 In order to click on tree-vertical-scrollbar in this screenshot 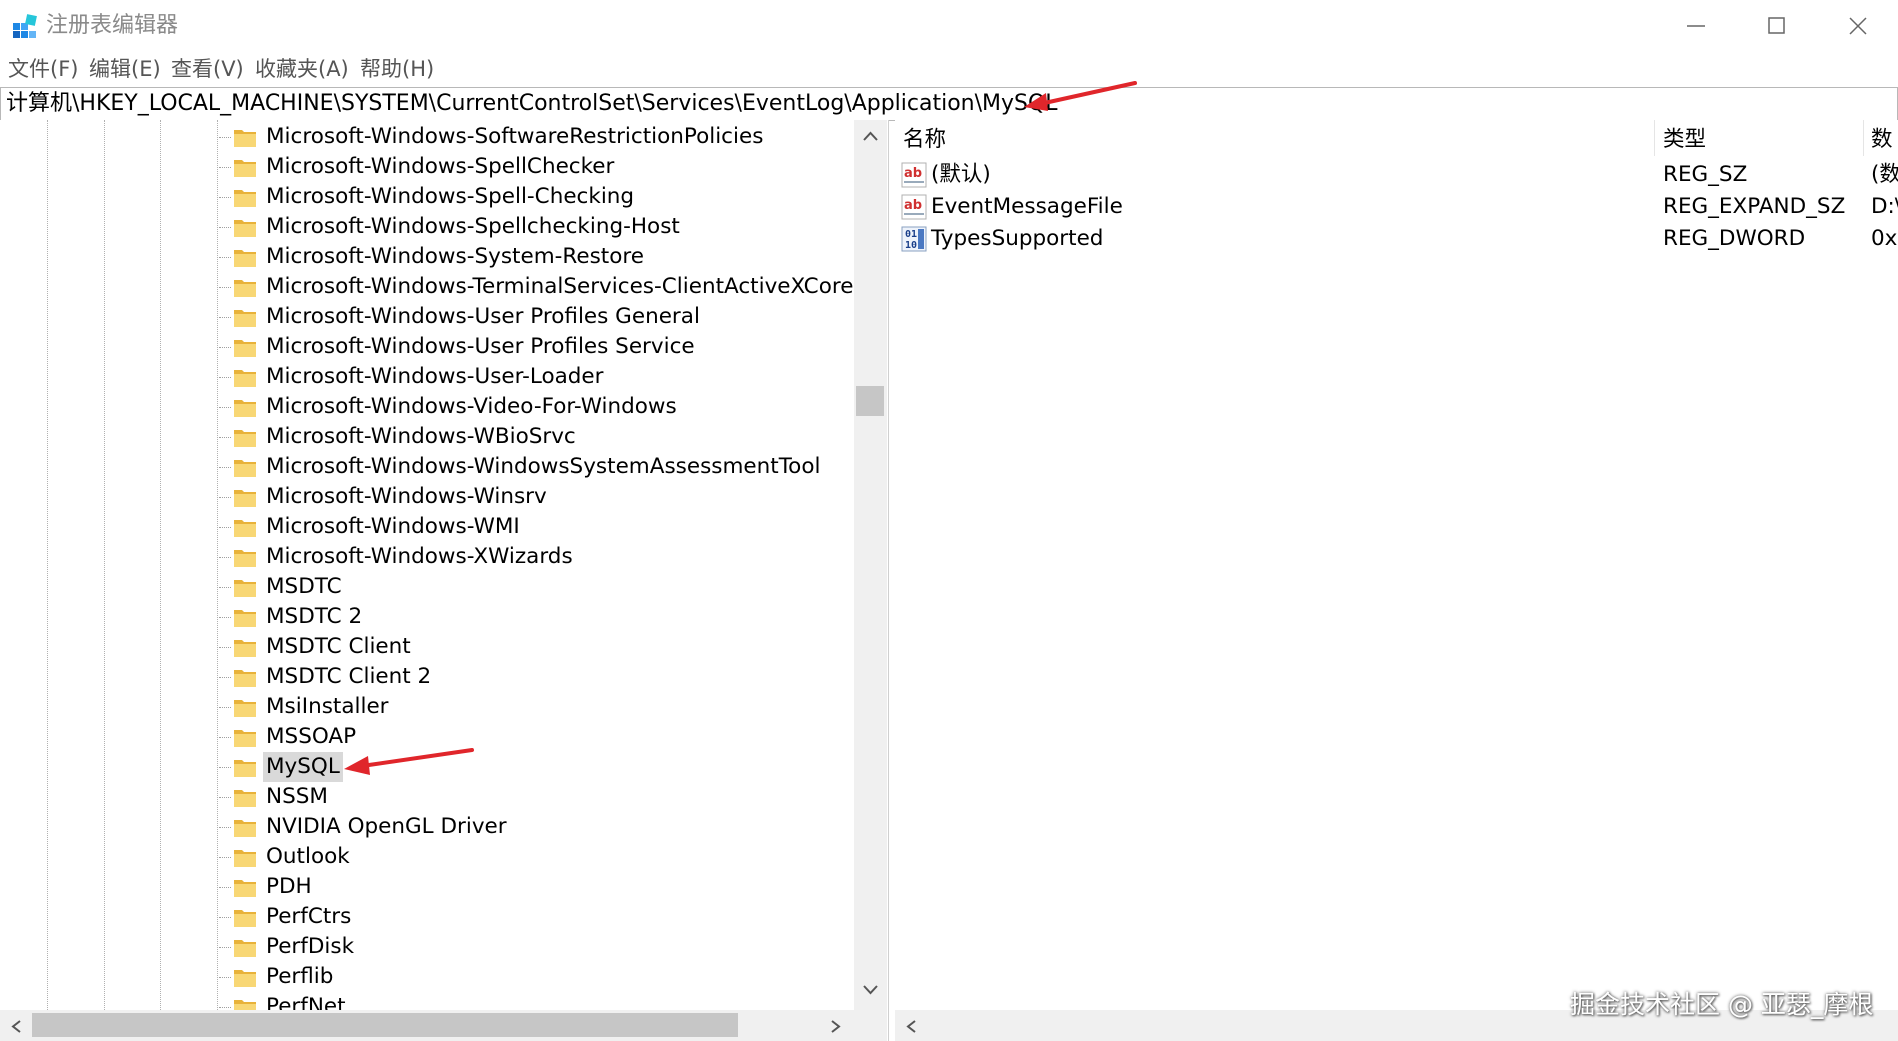, I will do `click(870, 565)`.